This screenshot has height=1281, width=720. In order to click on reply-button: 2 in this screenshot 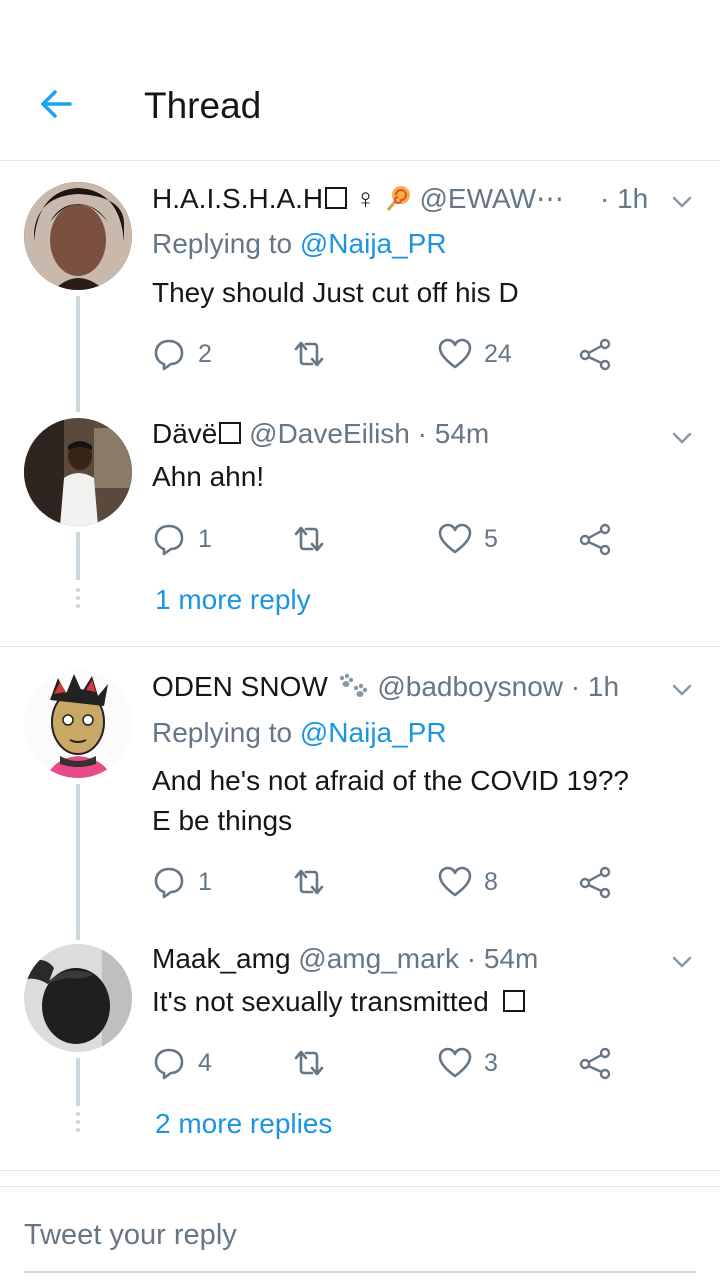, I will do `click(182, 354)`.